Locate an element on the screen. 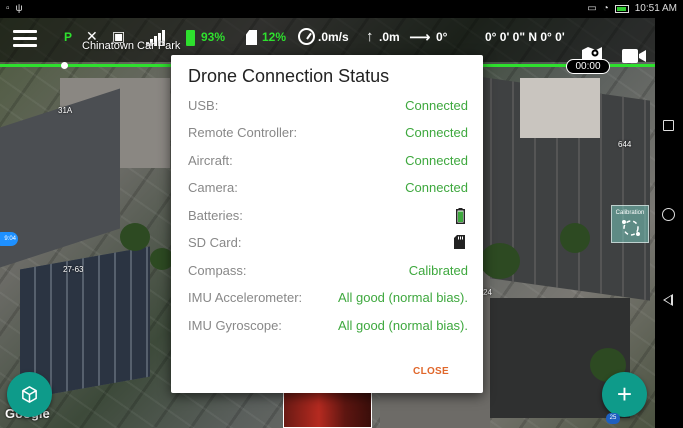  plus-icon: + is located at coordinates (624, 394).